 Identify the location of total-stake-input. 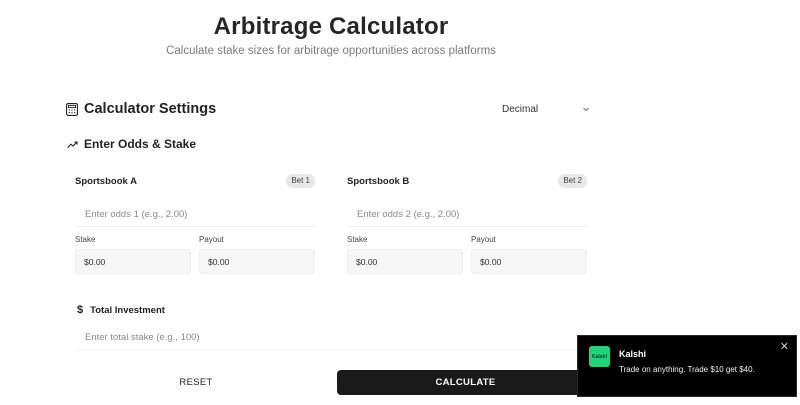
(330, 338).